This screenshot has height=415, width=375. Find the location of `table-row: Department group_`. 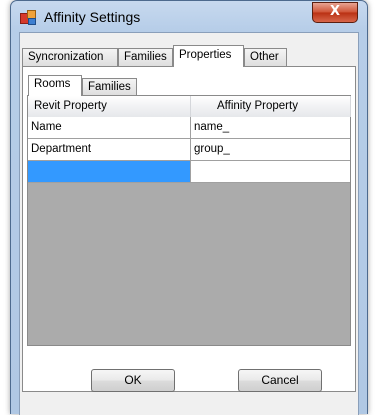

table-row: Department group_ is located at coordinates (189, 150).